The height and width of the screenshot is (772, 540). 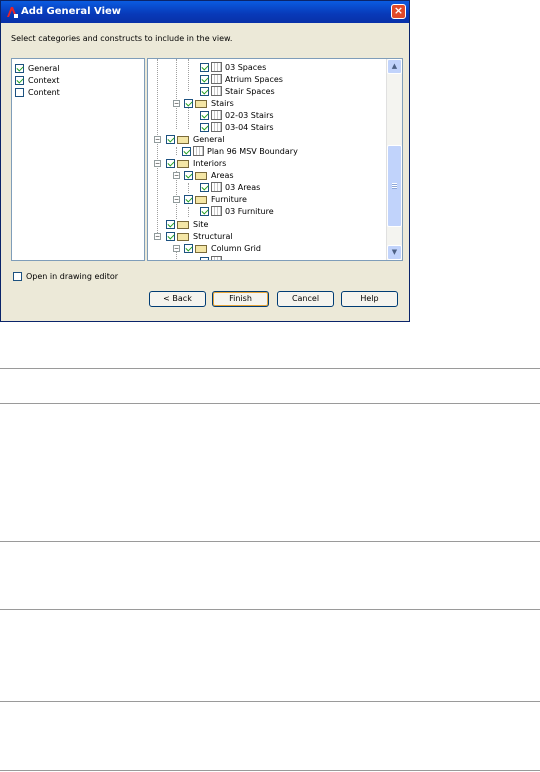 What do you see at coordinates (240, 299) in the screenshot?
I see `finish-button: Finish` at bounding box center [240, 299].